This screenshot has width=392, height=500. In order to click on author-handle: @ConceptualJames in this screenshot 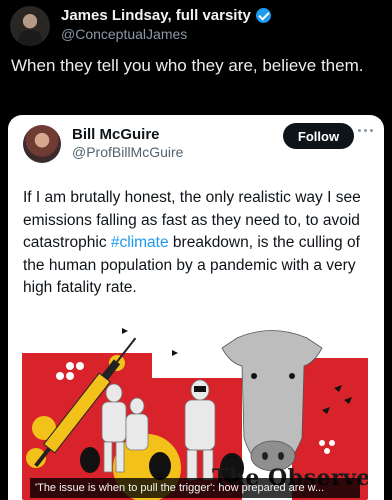, I will do `click(124, 34)`.